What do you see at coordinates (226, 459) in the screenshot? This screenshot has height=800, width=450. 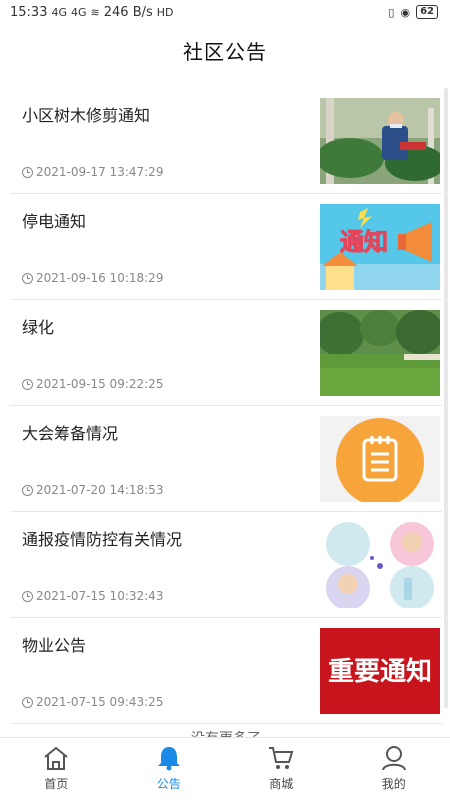 I see `list-item: 大会筹备情况 2021-07-20 14:18:53` at bounding box center [226, 459].